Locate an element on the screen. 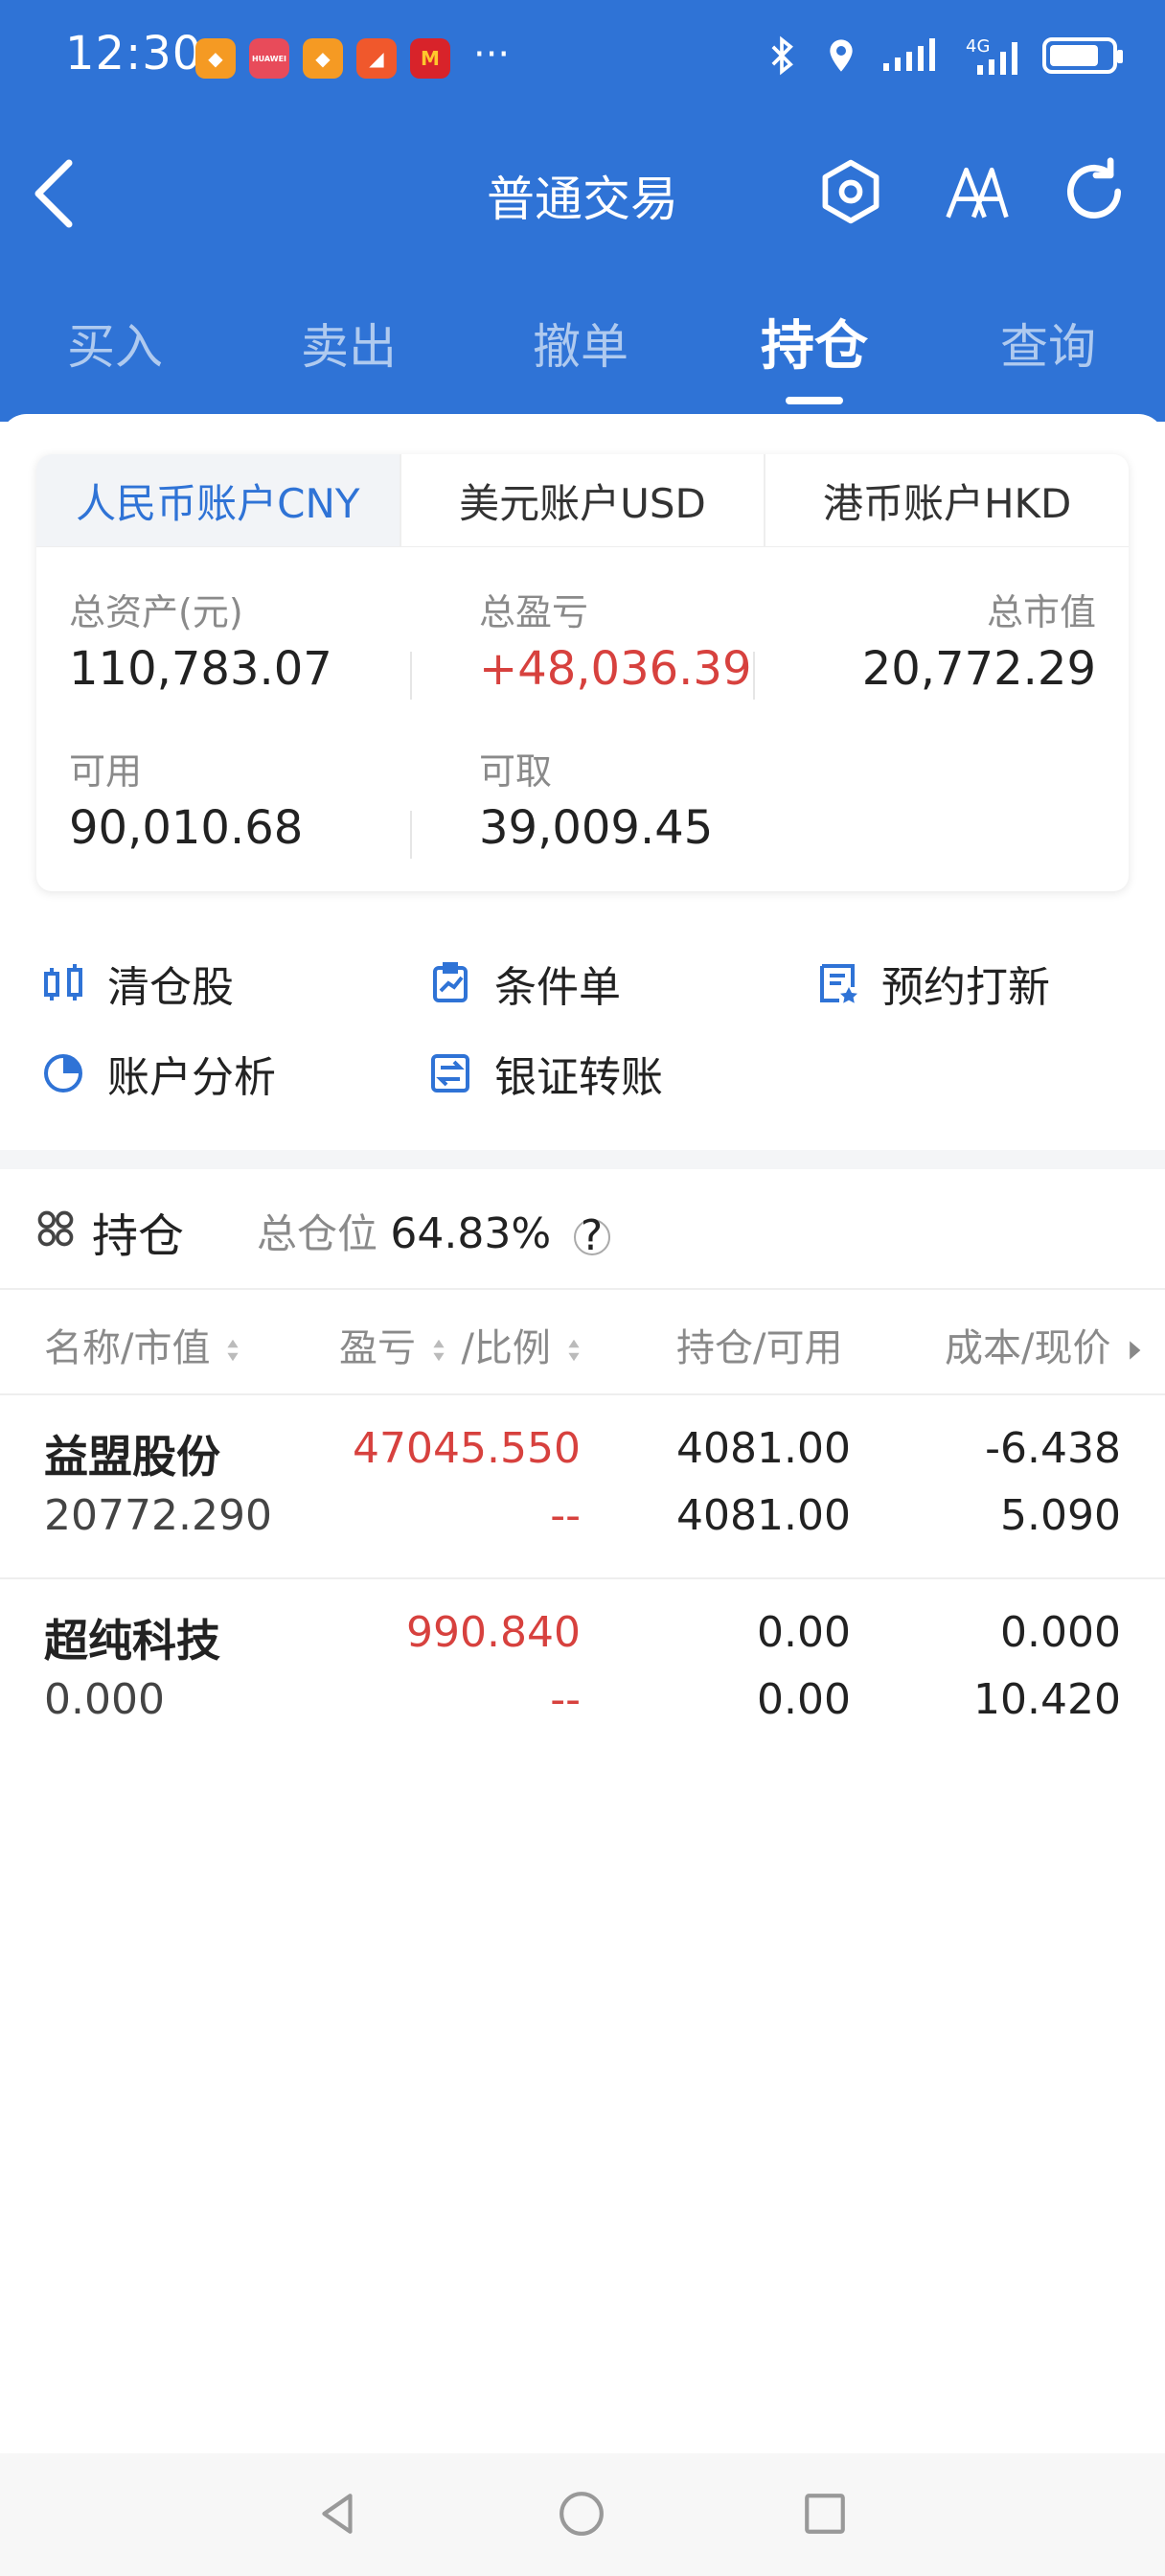 The width and height of the screenshot is (1165, 2576). holdings-header: 持仓 总仓位 64.83% ? is located at coordinates (582, 1229).